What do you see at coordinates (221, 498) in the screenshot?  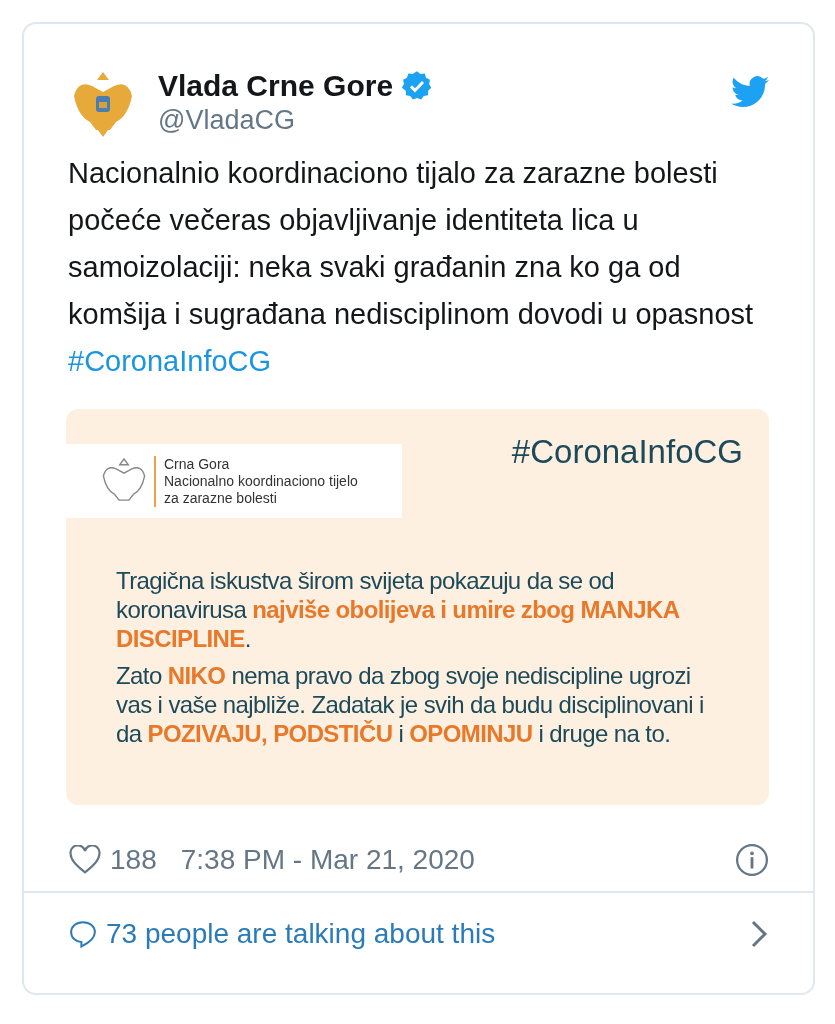 I see `organization-name: za zarazne bolesti` at bounding box center [221, 498].